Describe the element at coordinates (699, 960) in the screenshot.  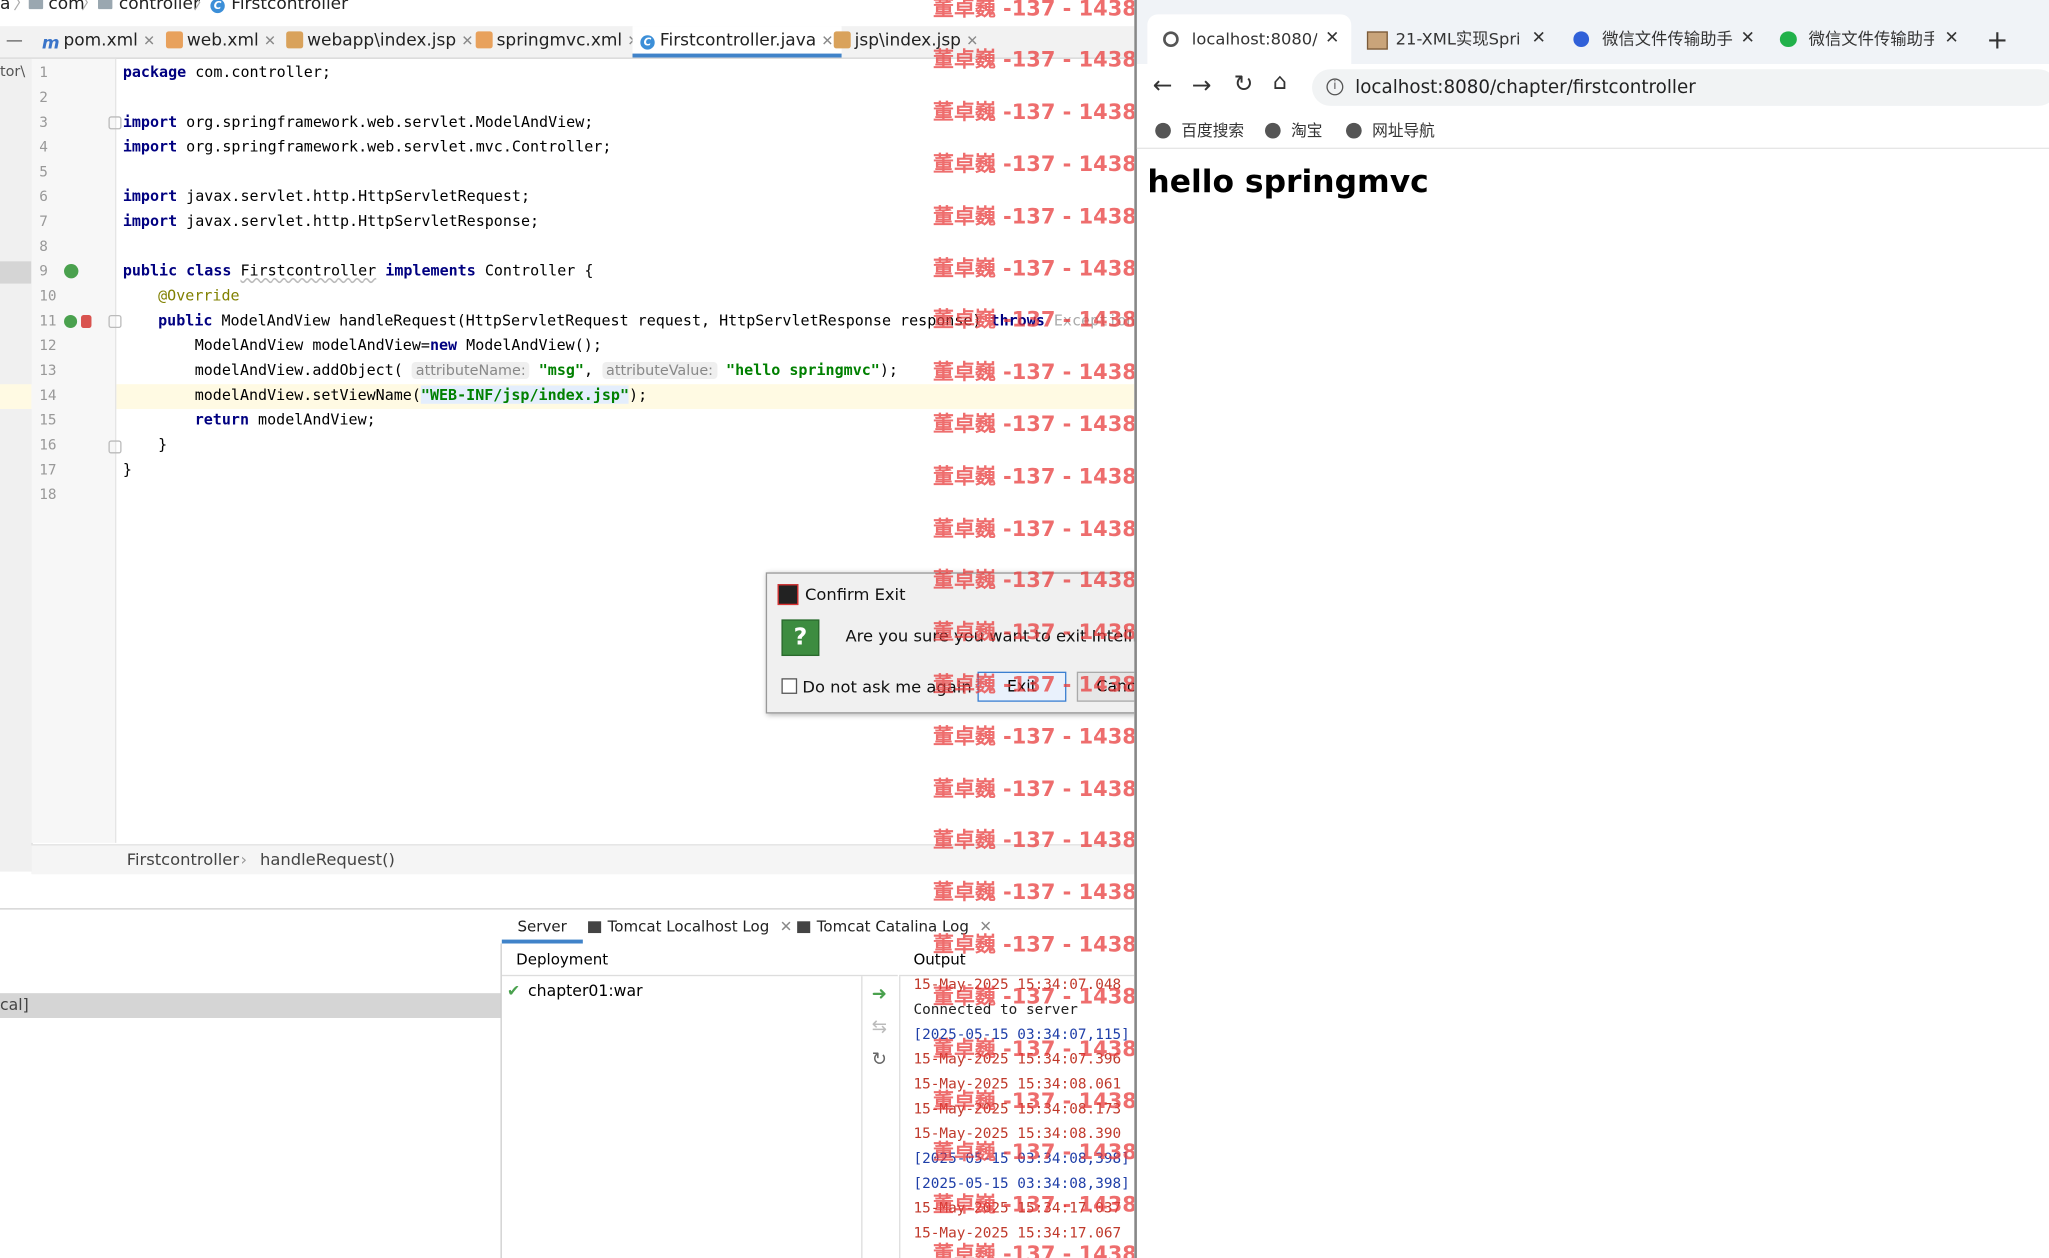
I see `deployment-header: Deployment` at that location.